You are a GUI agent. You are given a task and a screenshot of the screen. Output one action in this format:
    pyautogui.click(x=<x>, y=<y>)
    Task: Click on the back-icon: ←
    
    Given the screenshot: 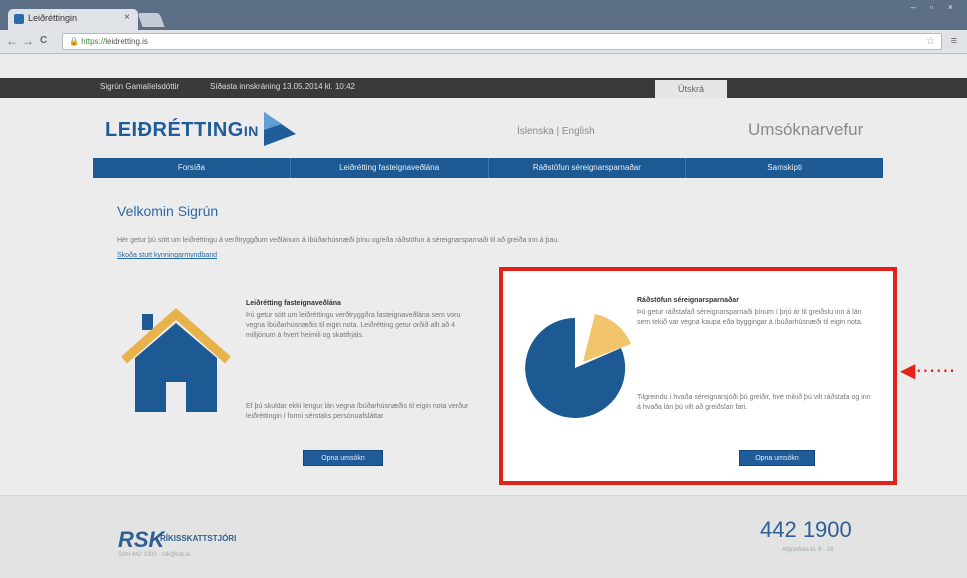 What is the action you would take?
    pyautogui.click(x=12, y=41)
    